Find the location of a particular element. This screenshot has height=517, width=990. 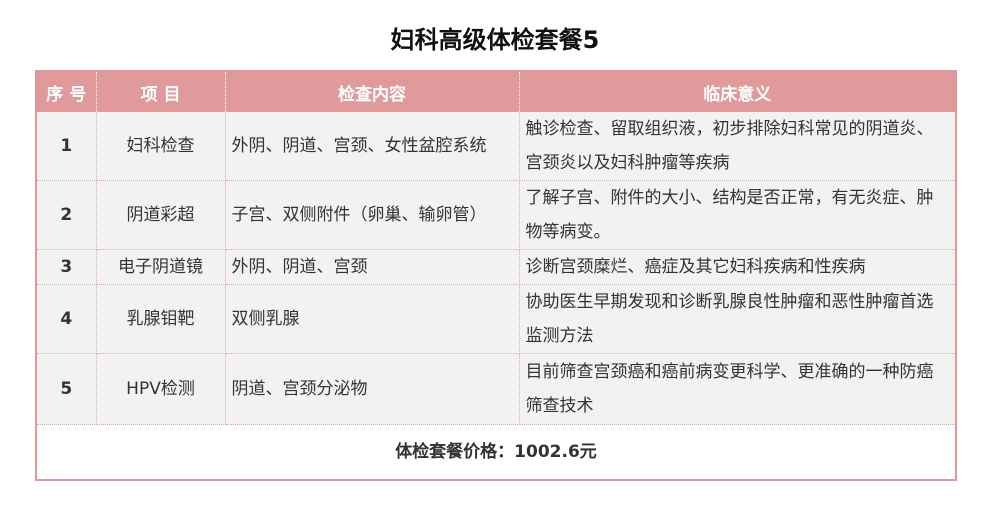

row-meaning: 目前筛查宫颈癌和癌前病变更科学、更准确的一种防癌筛查技术 is located at coordinates (737, 389).